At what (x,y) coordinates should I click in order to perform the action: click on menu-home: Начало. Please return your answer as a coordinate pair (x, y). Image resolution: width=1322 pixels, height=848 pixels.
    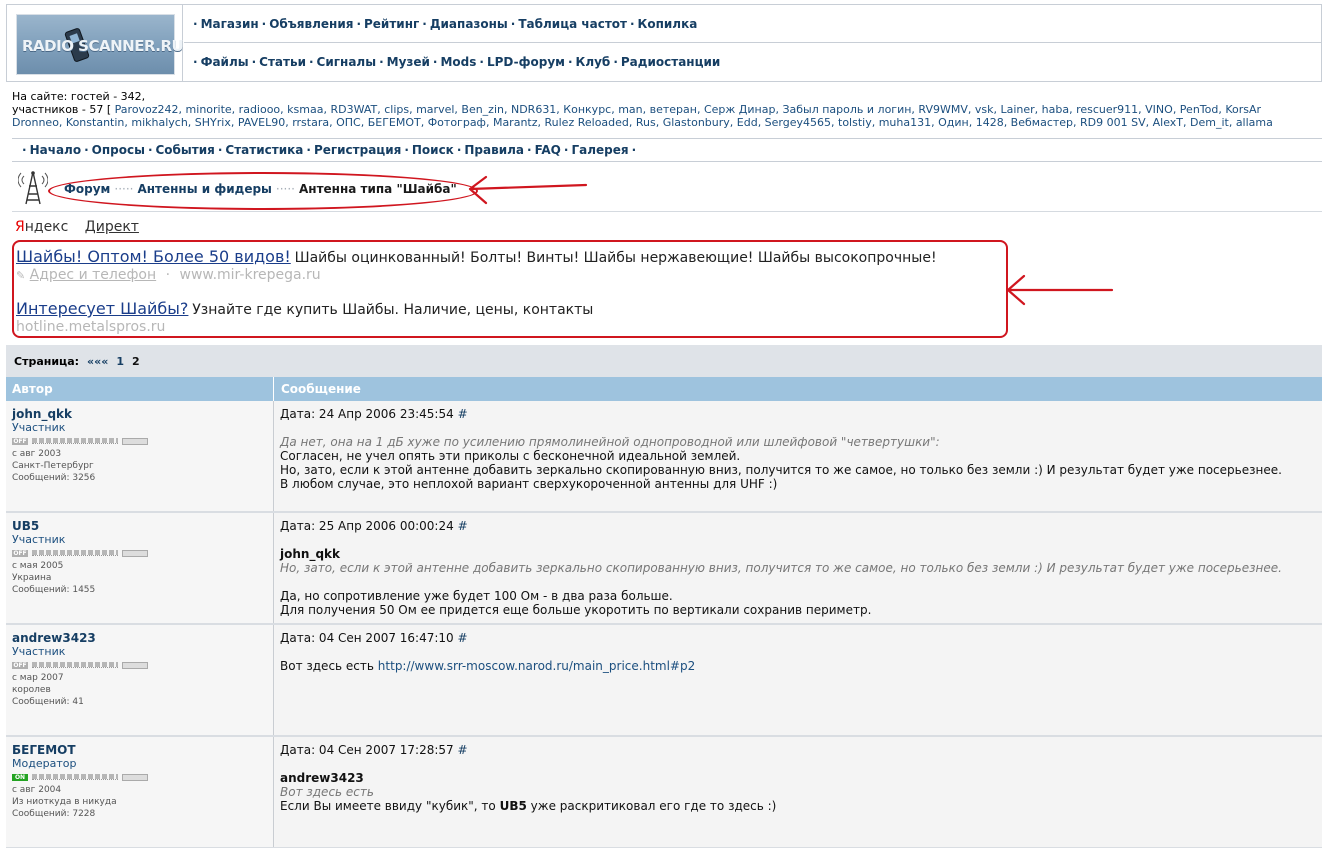
    Looking at the image, I should click on (56, 150).